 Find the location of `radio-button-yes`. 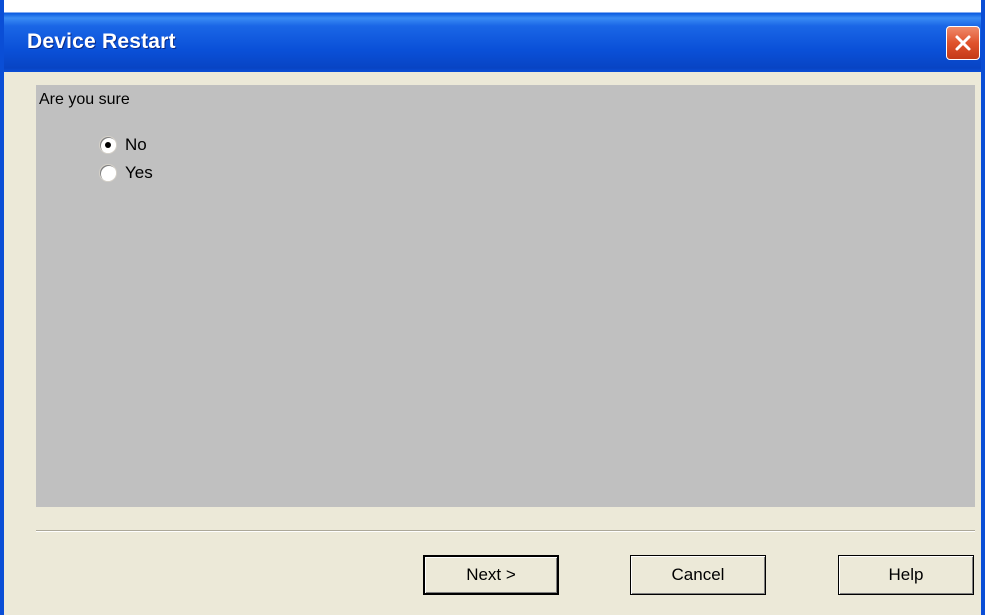

radio-button-yes is located at coordinates (108, 173).